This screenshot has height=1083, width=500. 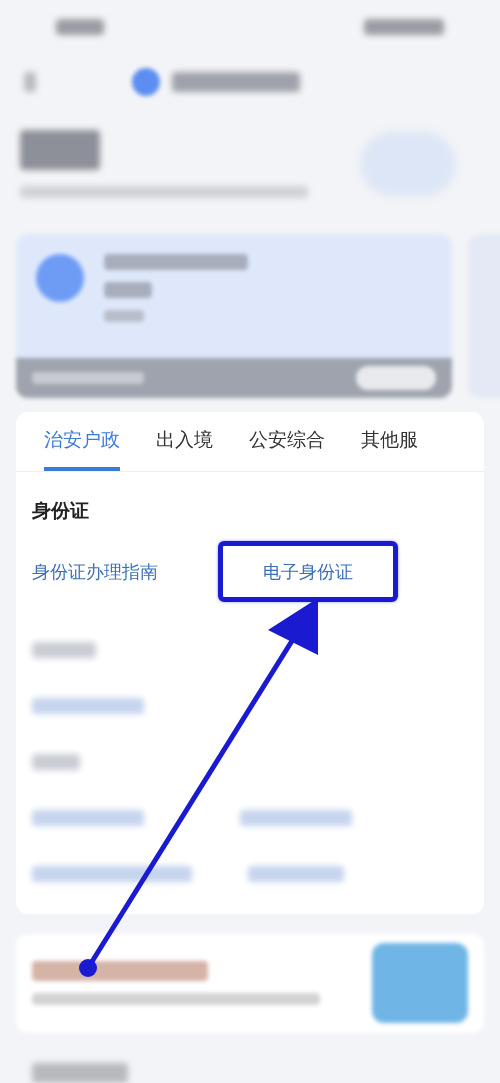 What do you see at coordinates (287, 442) in the screenshot?
I see `tab: 公安综合` at bounding box center [287, 442].